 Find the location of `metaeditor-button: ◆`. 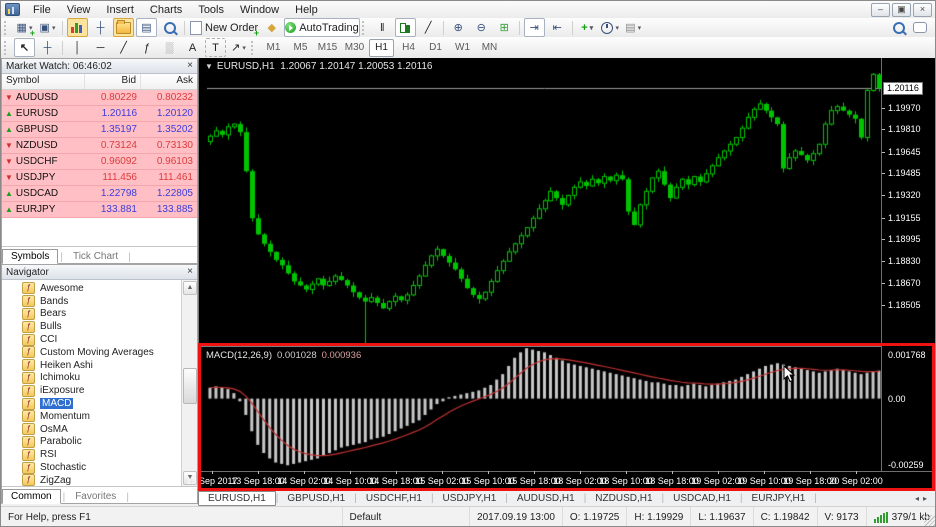

metaeditor-button: ◆ is located at coordinates (271, 27).